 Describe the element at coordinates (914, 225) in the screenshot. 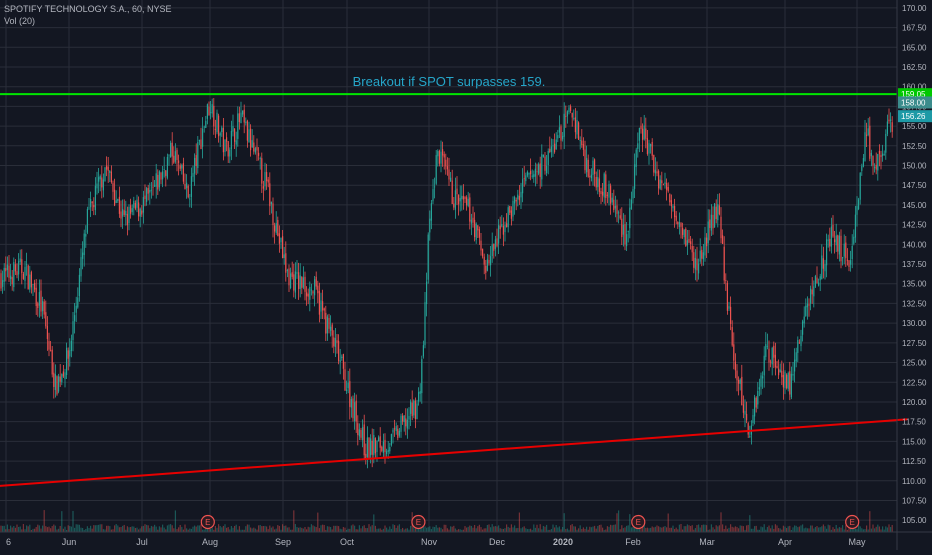

I see `price-tick-label: 142.50` at that location.